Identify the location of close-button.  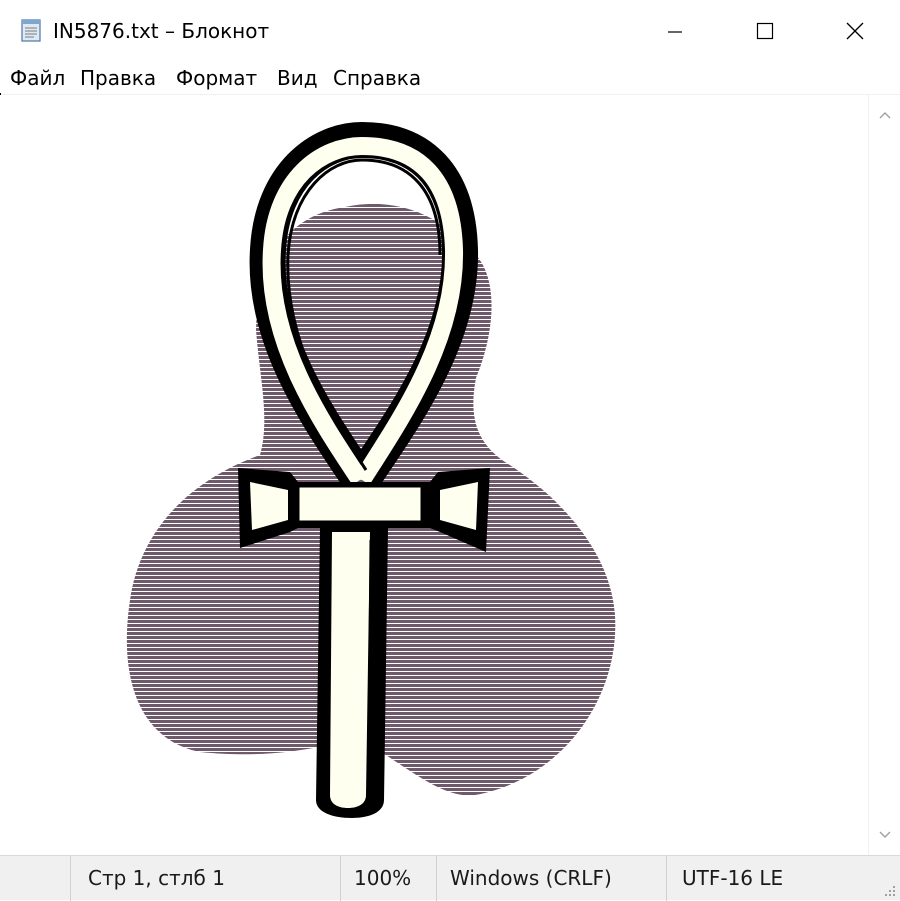
(855, 31).